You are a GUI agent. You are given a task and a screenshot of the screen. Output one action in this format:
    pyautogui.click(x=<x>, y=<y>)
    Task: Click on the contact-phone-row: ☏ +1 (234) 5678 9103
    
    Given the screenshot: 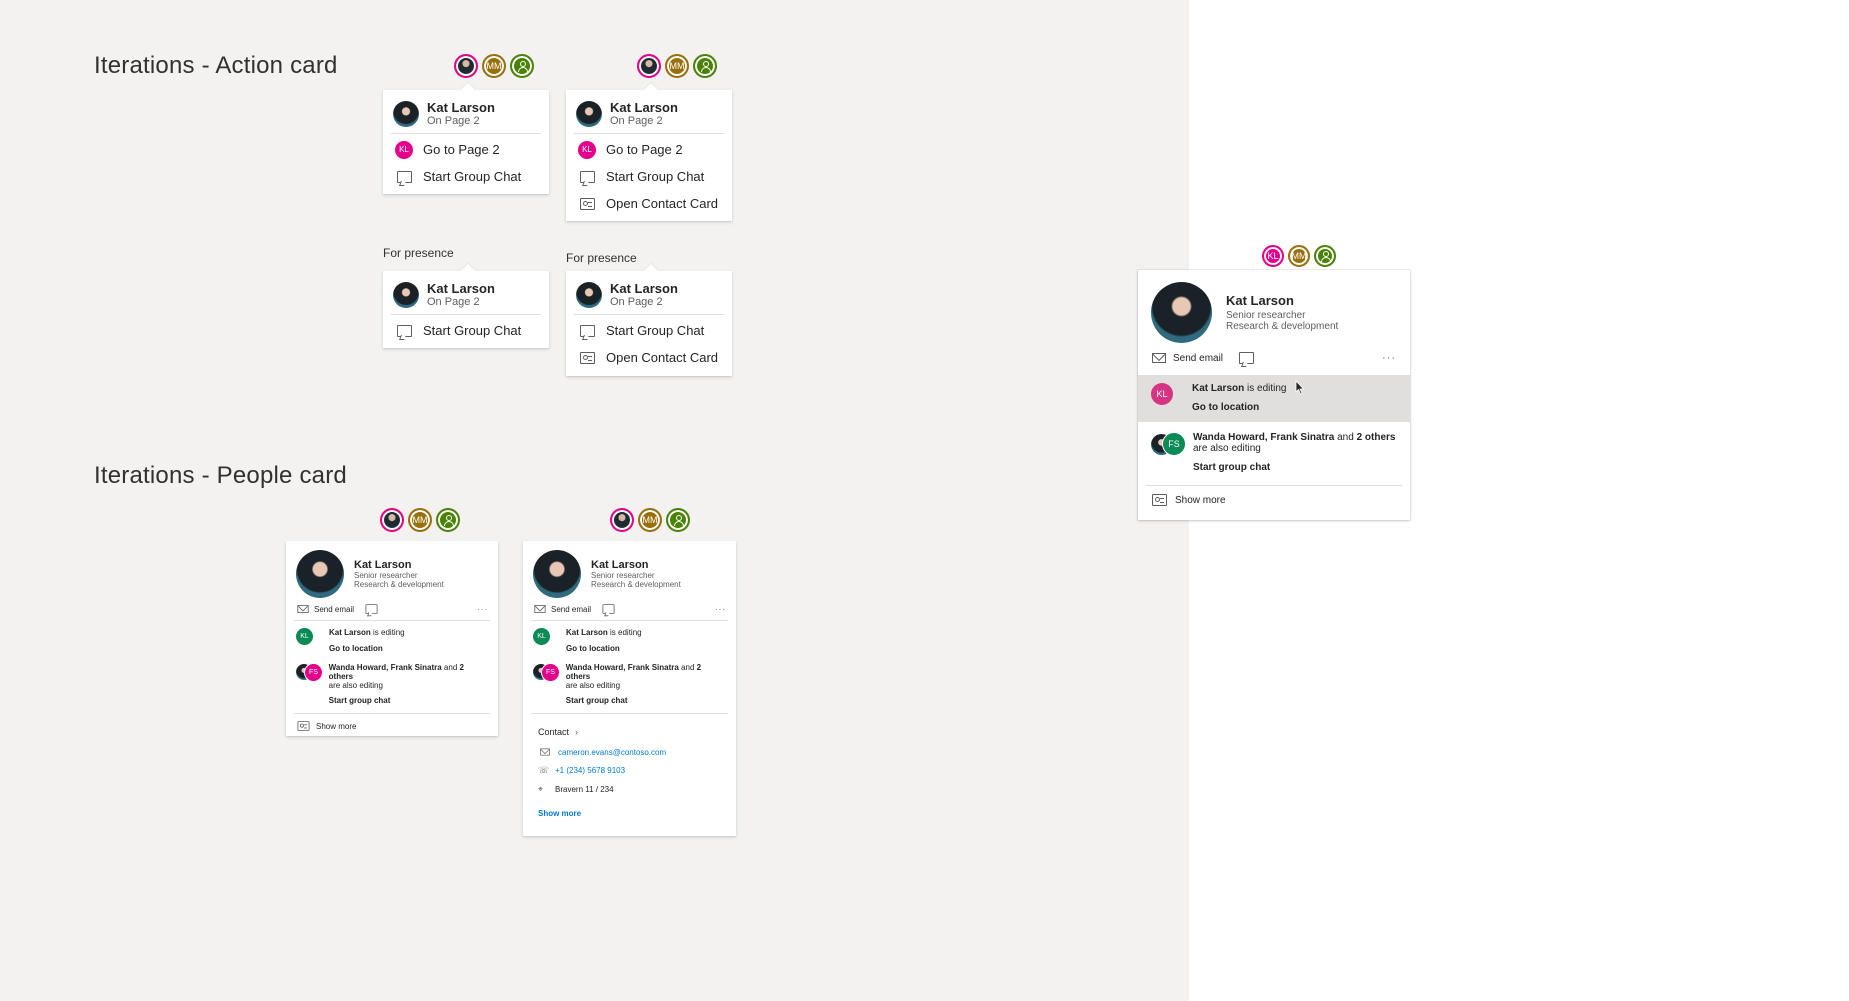 What is the action you would take?
    pyautogui.click(x=629, y=770)
    